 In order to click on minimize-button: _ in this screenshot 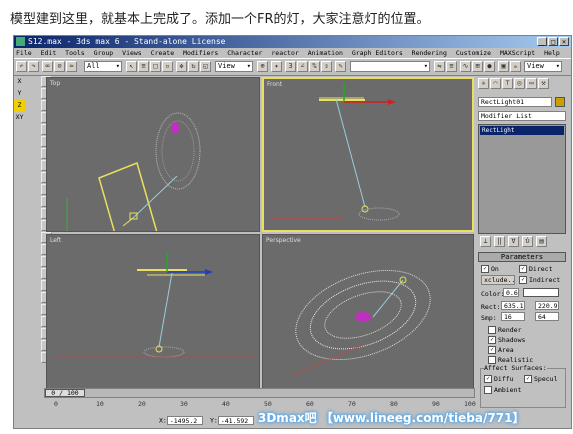, I will do `click(542, 41)`.